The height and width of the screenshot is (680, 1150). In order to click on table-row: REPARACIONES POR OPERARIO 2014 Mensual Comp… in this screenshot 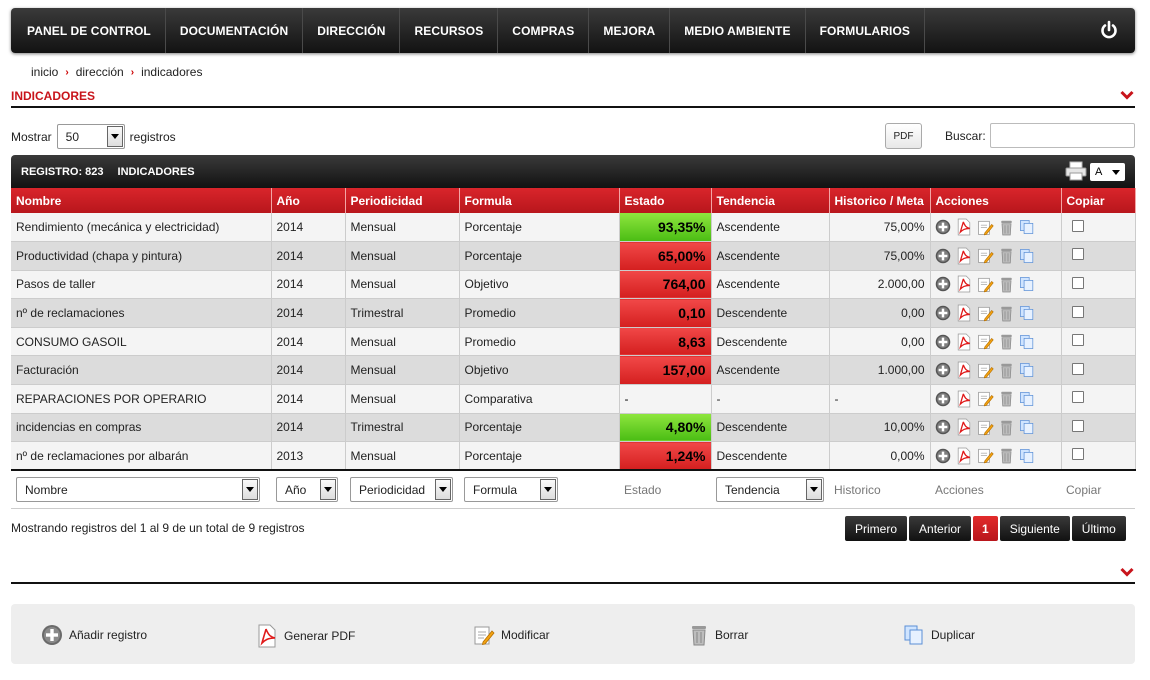, I will do `click(573, 399)`.